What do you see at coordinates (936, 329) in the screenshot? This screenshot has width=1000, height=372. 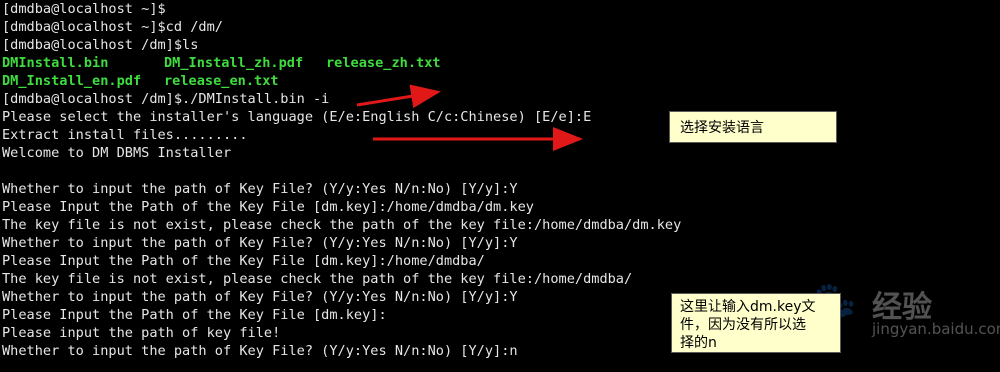 I see `watermark-url: jingyan.baidu.com` at bounding box center [936, 329].